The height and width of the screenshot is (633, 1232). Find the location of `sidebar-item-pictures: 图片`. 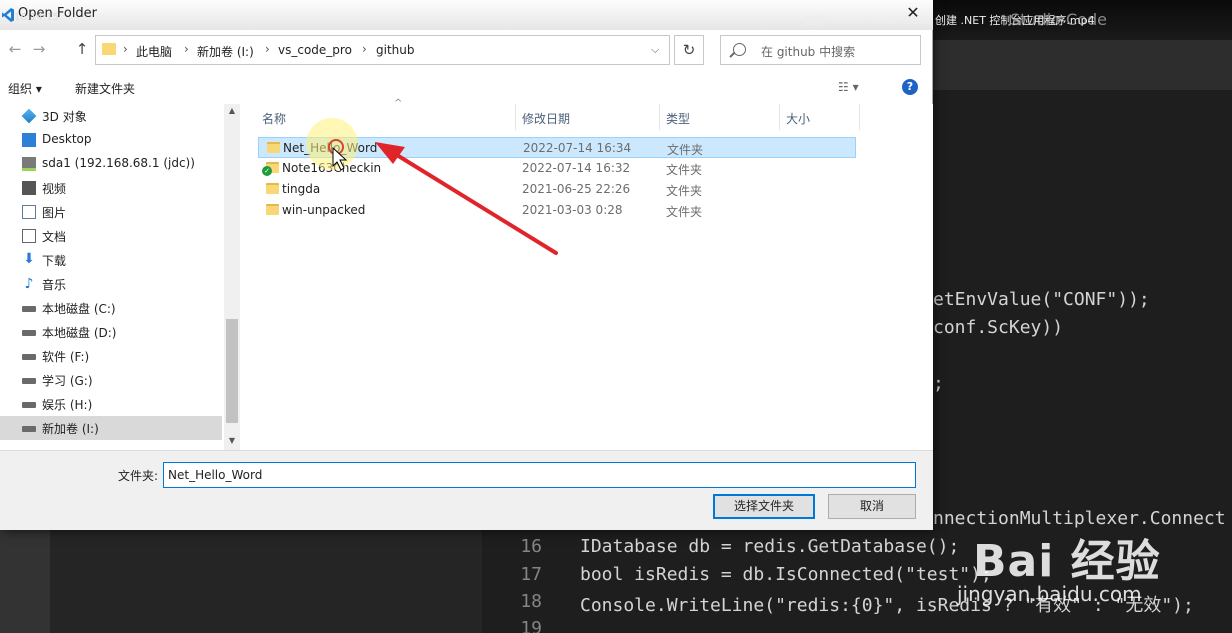

sidebar-item-pictures: 图片 is located at coordinates (111, 212).